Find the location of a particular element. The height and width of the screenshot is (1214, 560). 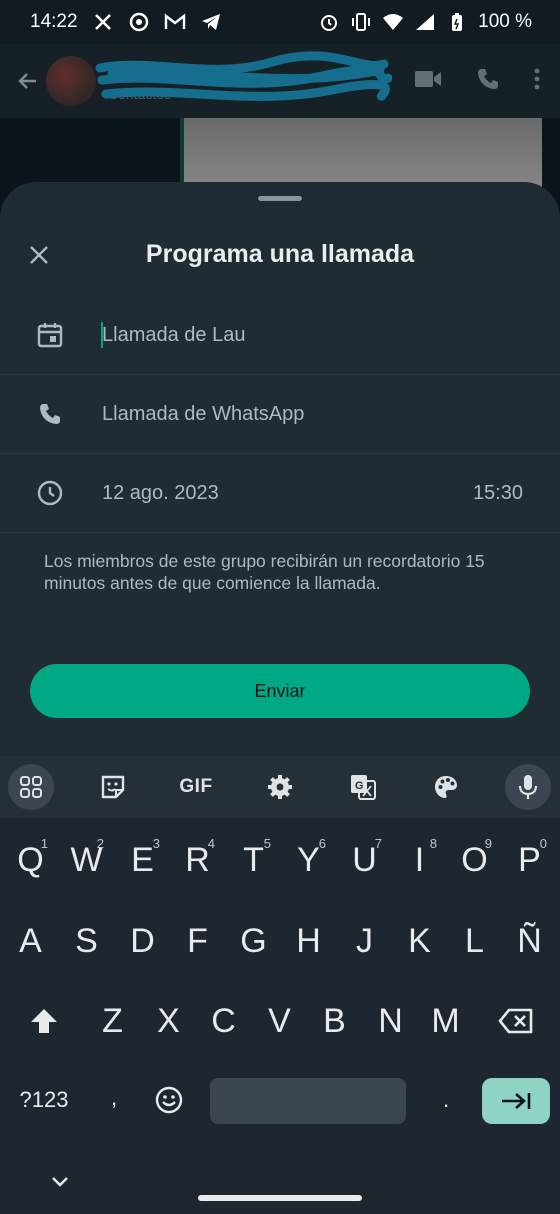

key-o: O9 is located at coordinates (474, 860).